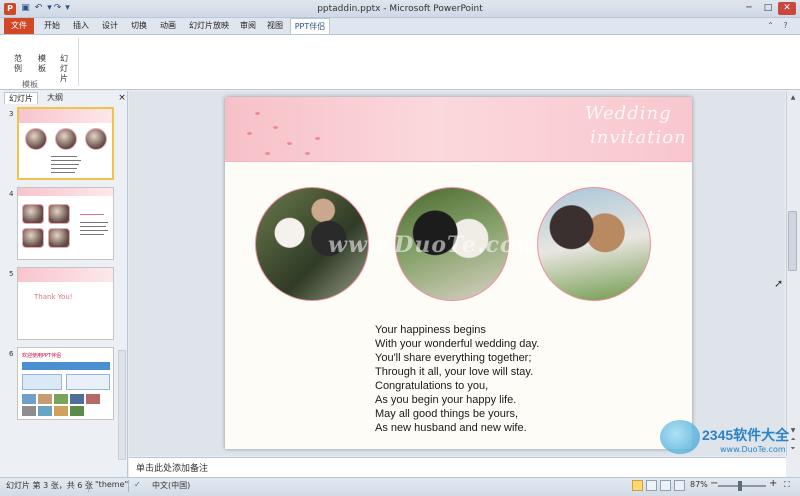 This screenshot has width=800, height=496. I want to click on watermark-logo, so click(680, 437).